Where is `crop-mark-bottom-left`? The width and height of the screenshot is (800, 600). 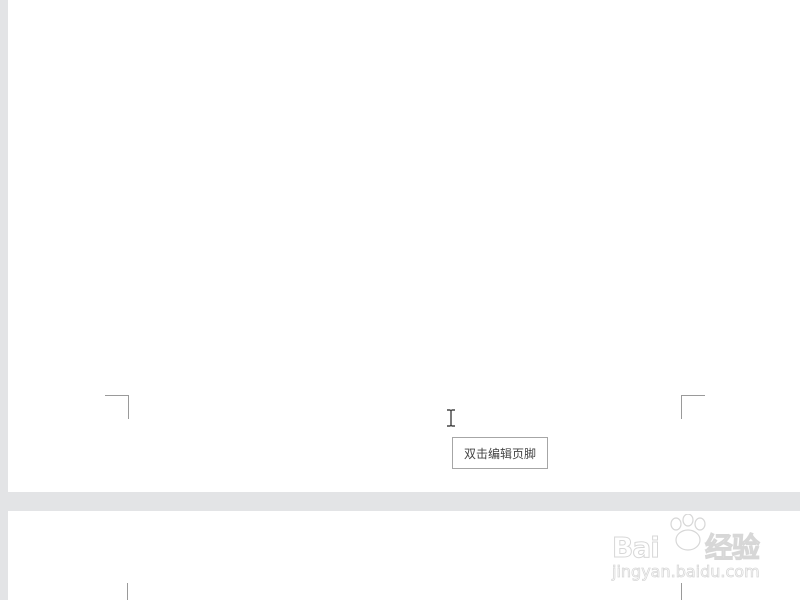 crop-mark-bottom-left is located at coordinates (117, 407).